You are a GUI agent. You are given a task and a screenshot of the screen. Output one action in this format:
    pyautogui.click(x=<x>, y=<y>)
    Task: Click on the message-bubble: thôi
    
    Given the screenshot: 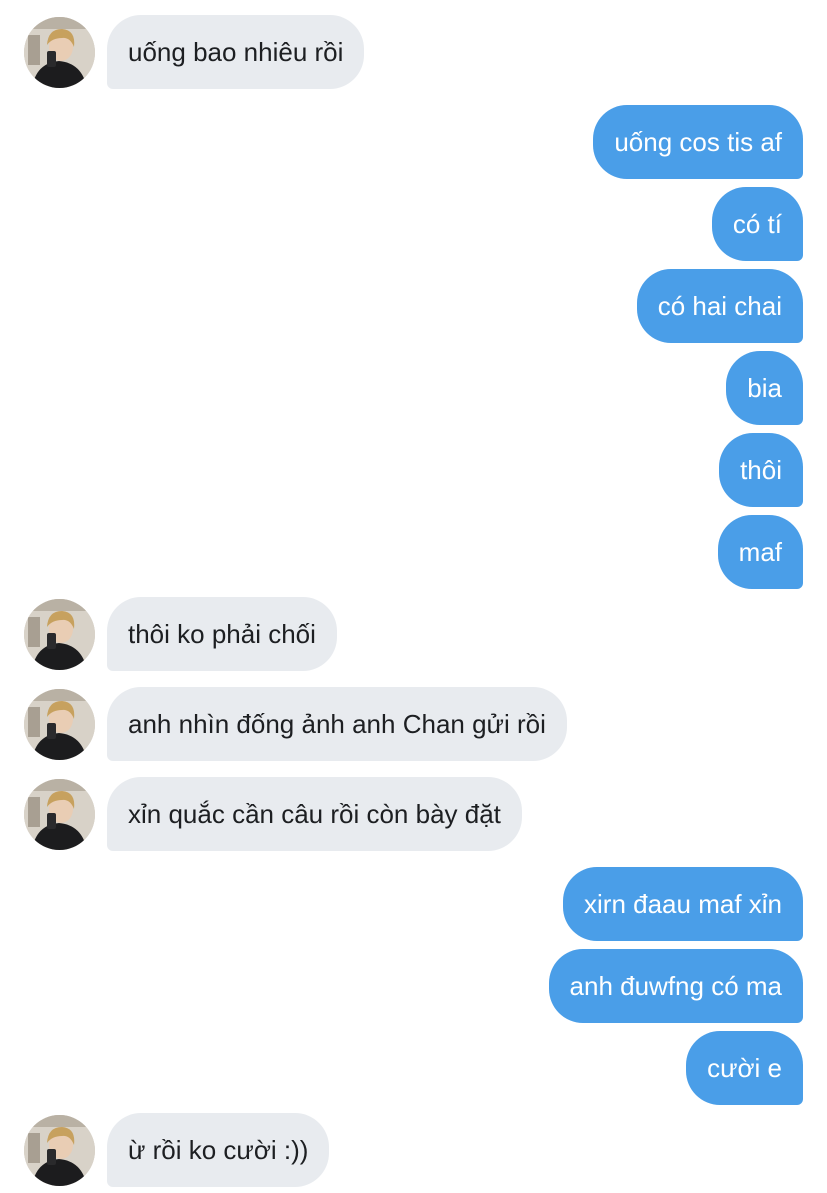 What is the action you would take?
    pyautogui.click(x=761, y=470)
    